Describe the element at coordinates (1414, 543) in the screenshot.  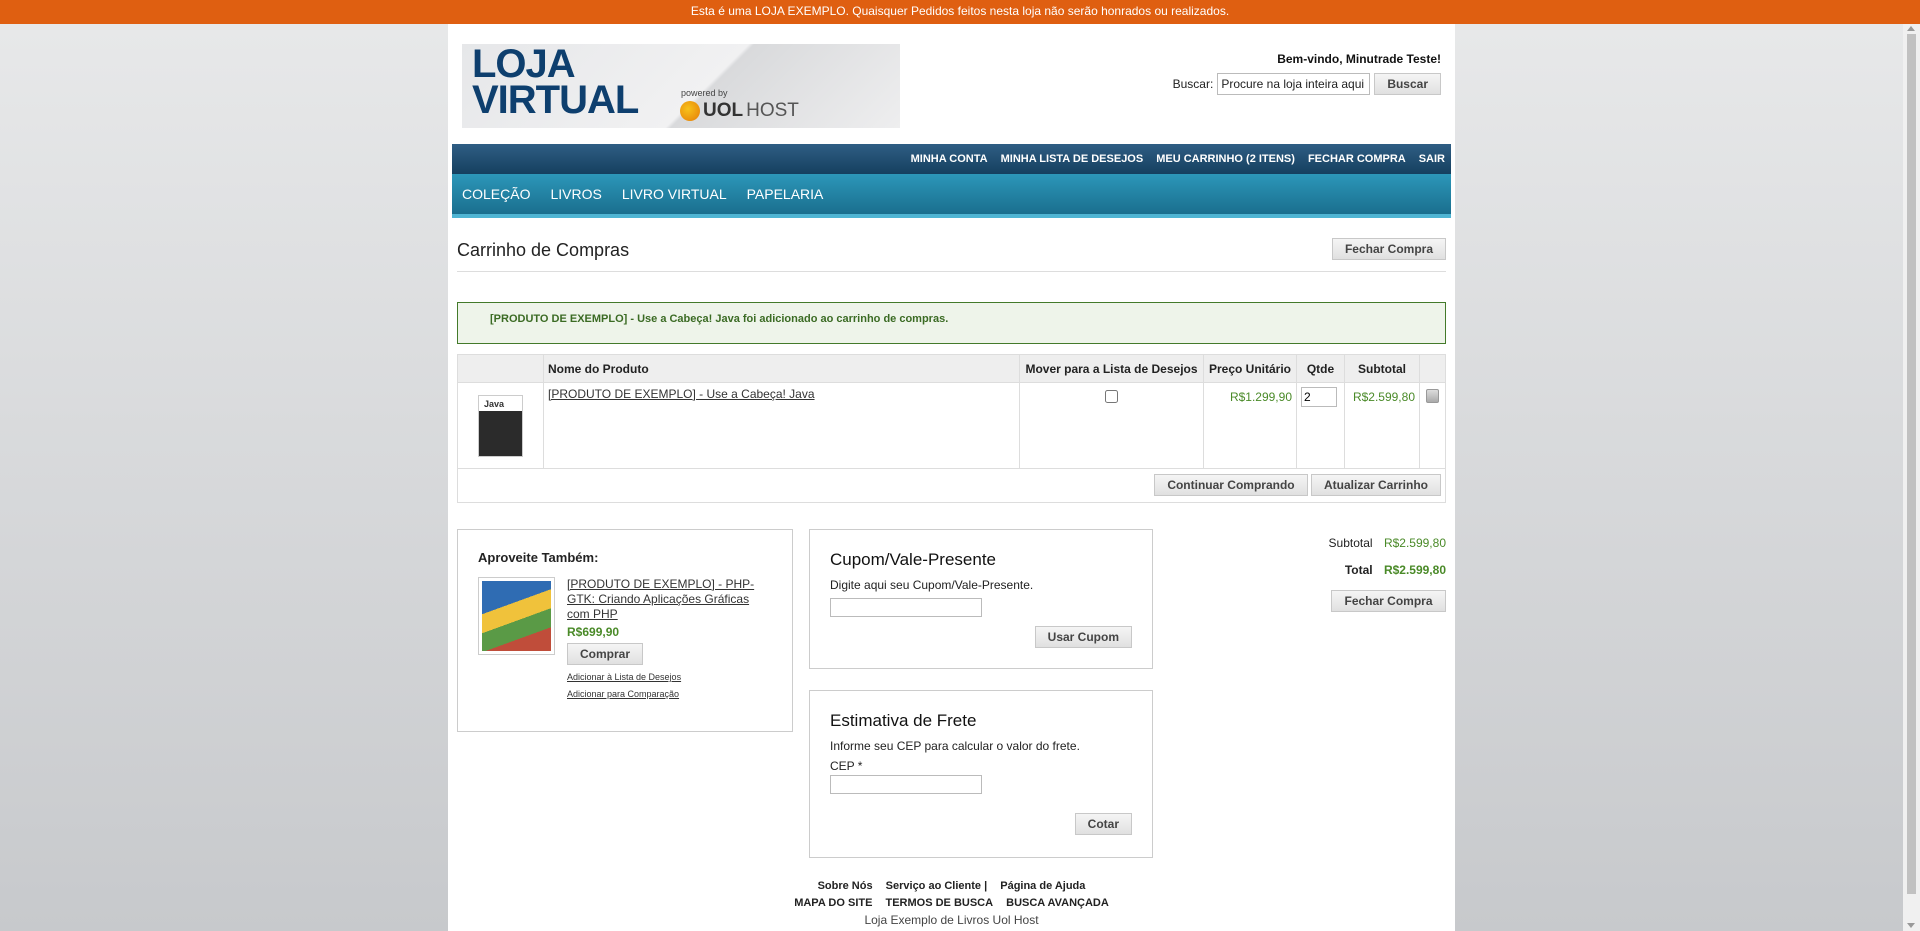
I see `subtotal-value: R$2.599,80` at that location.